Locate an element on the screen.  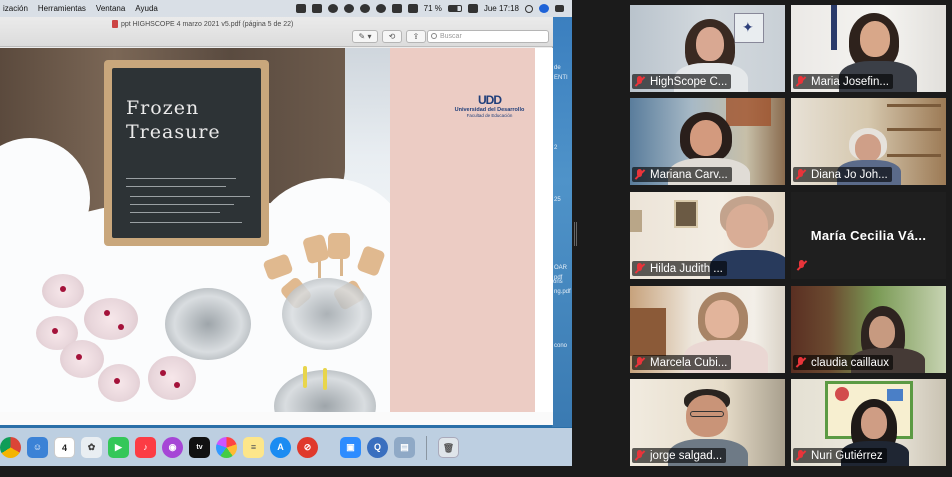
menu-item-ventana: Ventana is located at coordinates (110, 8).